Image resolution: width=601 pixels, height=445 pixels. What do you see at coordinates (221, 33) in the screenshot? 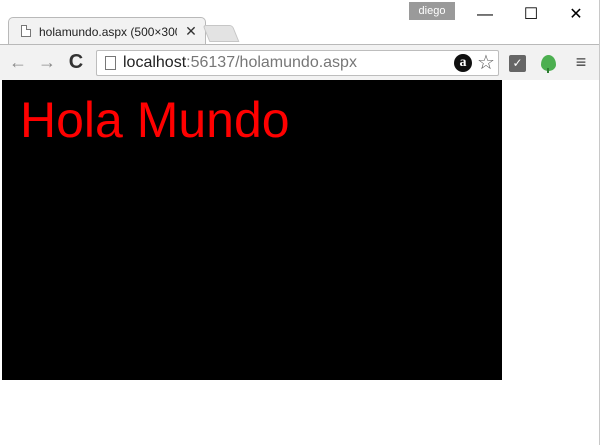
I see `new-tab-button` at bounding box center [221, 33].